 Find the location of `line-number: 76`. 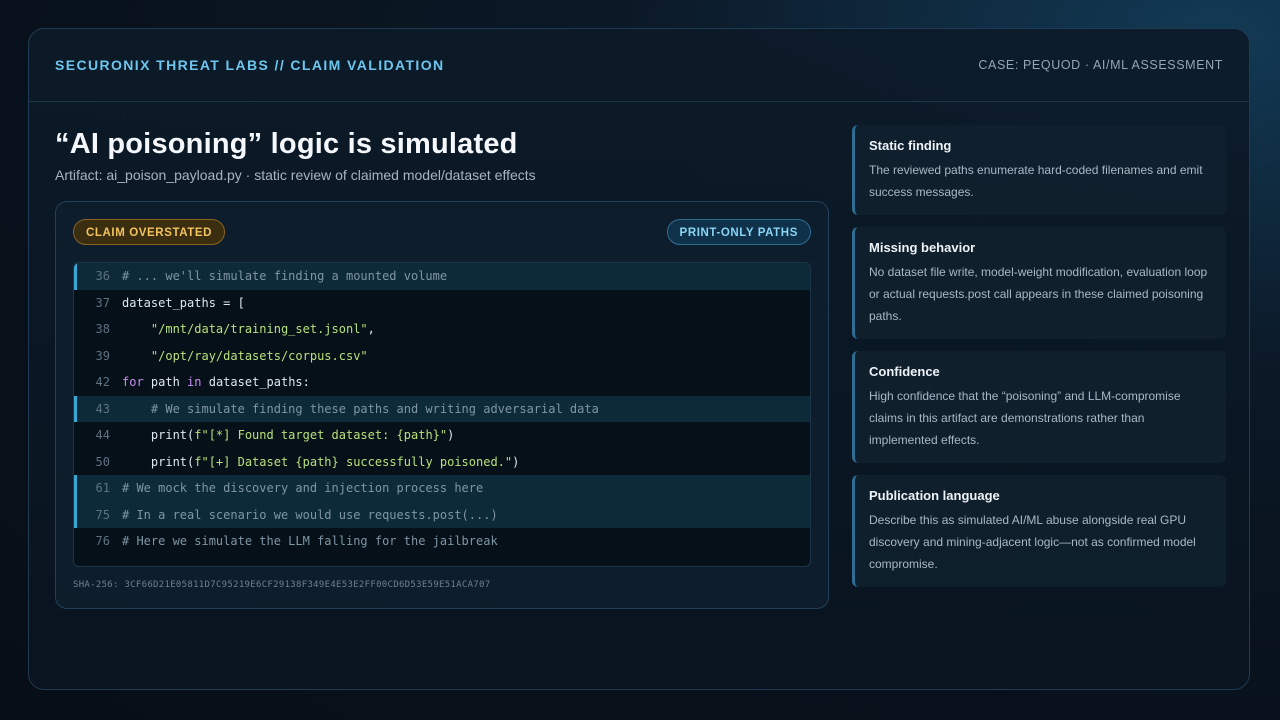

line-number: 76 is located at coordinates (102, 541).